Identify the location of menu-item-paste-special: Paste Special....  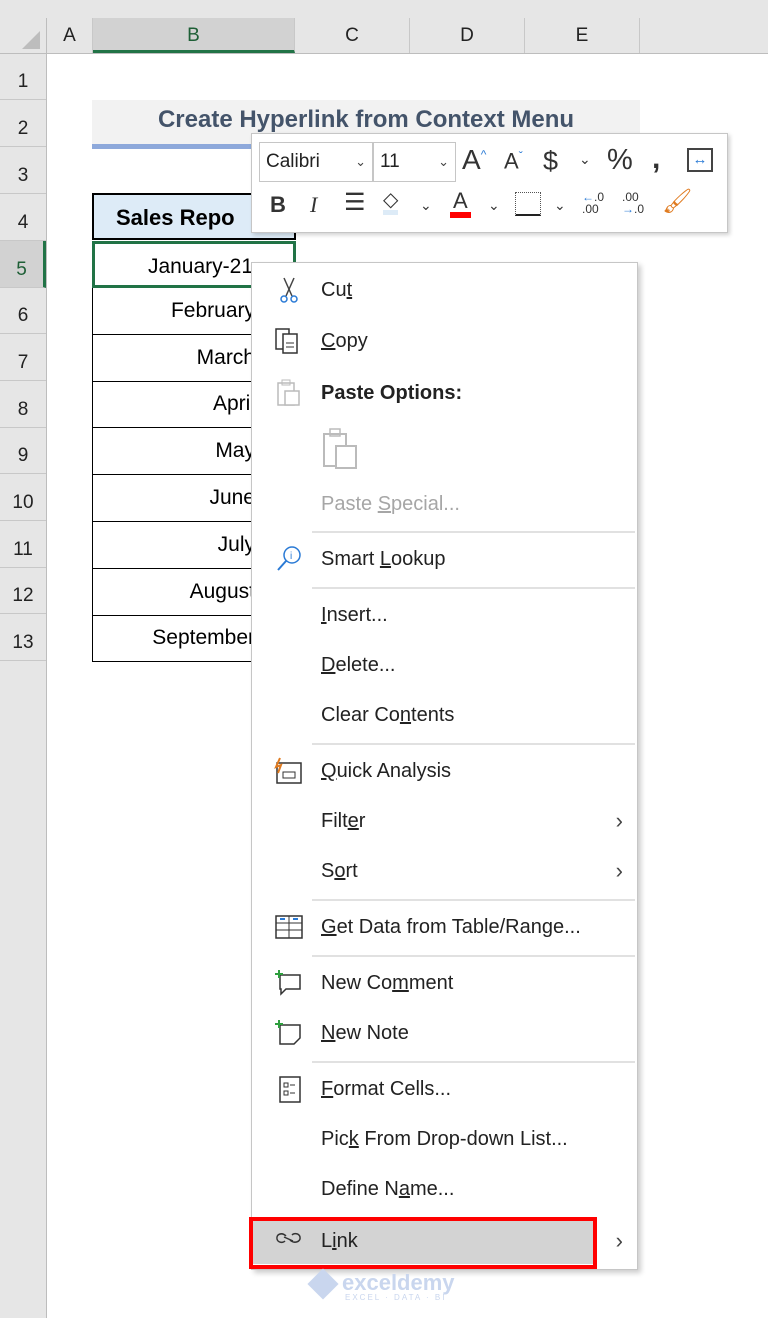
(444, 504).